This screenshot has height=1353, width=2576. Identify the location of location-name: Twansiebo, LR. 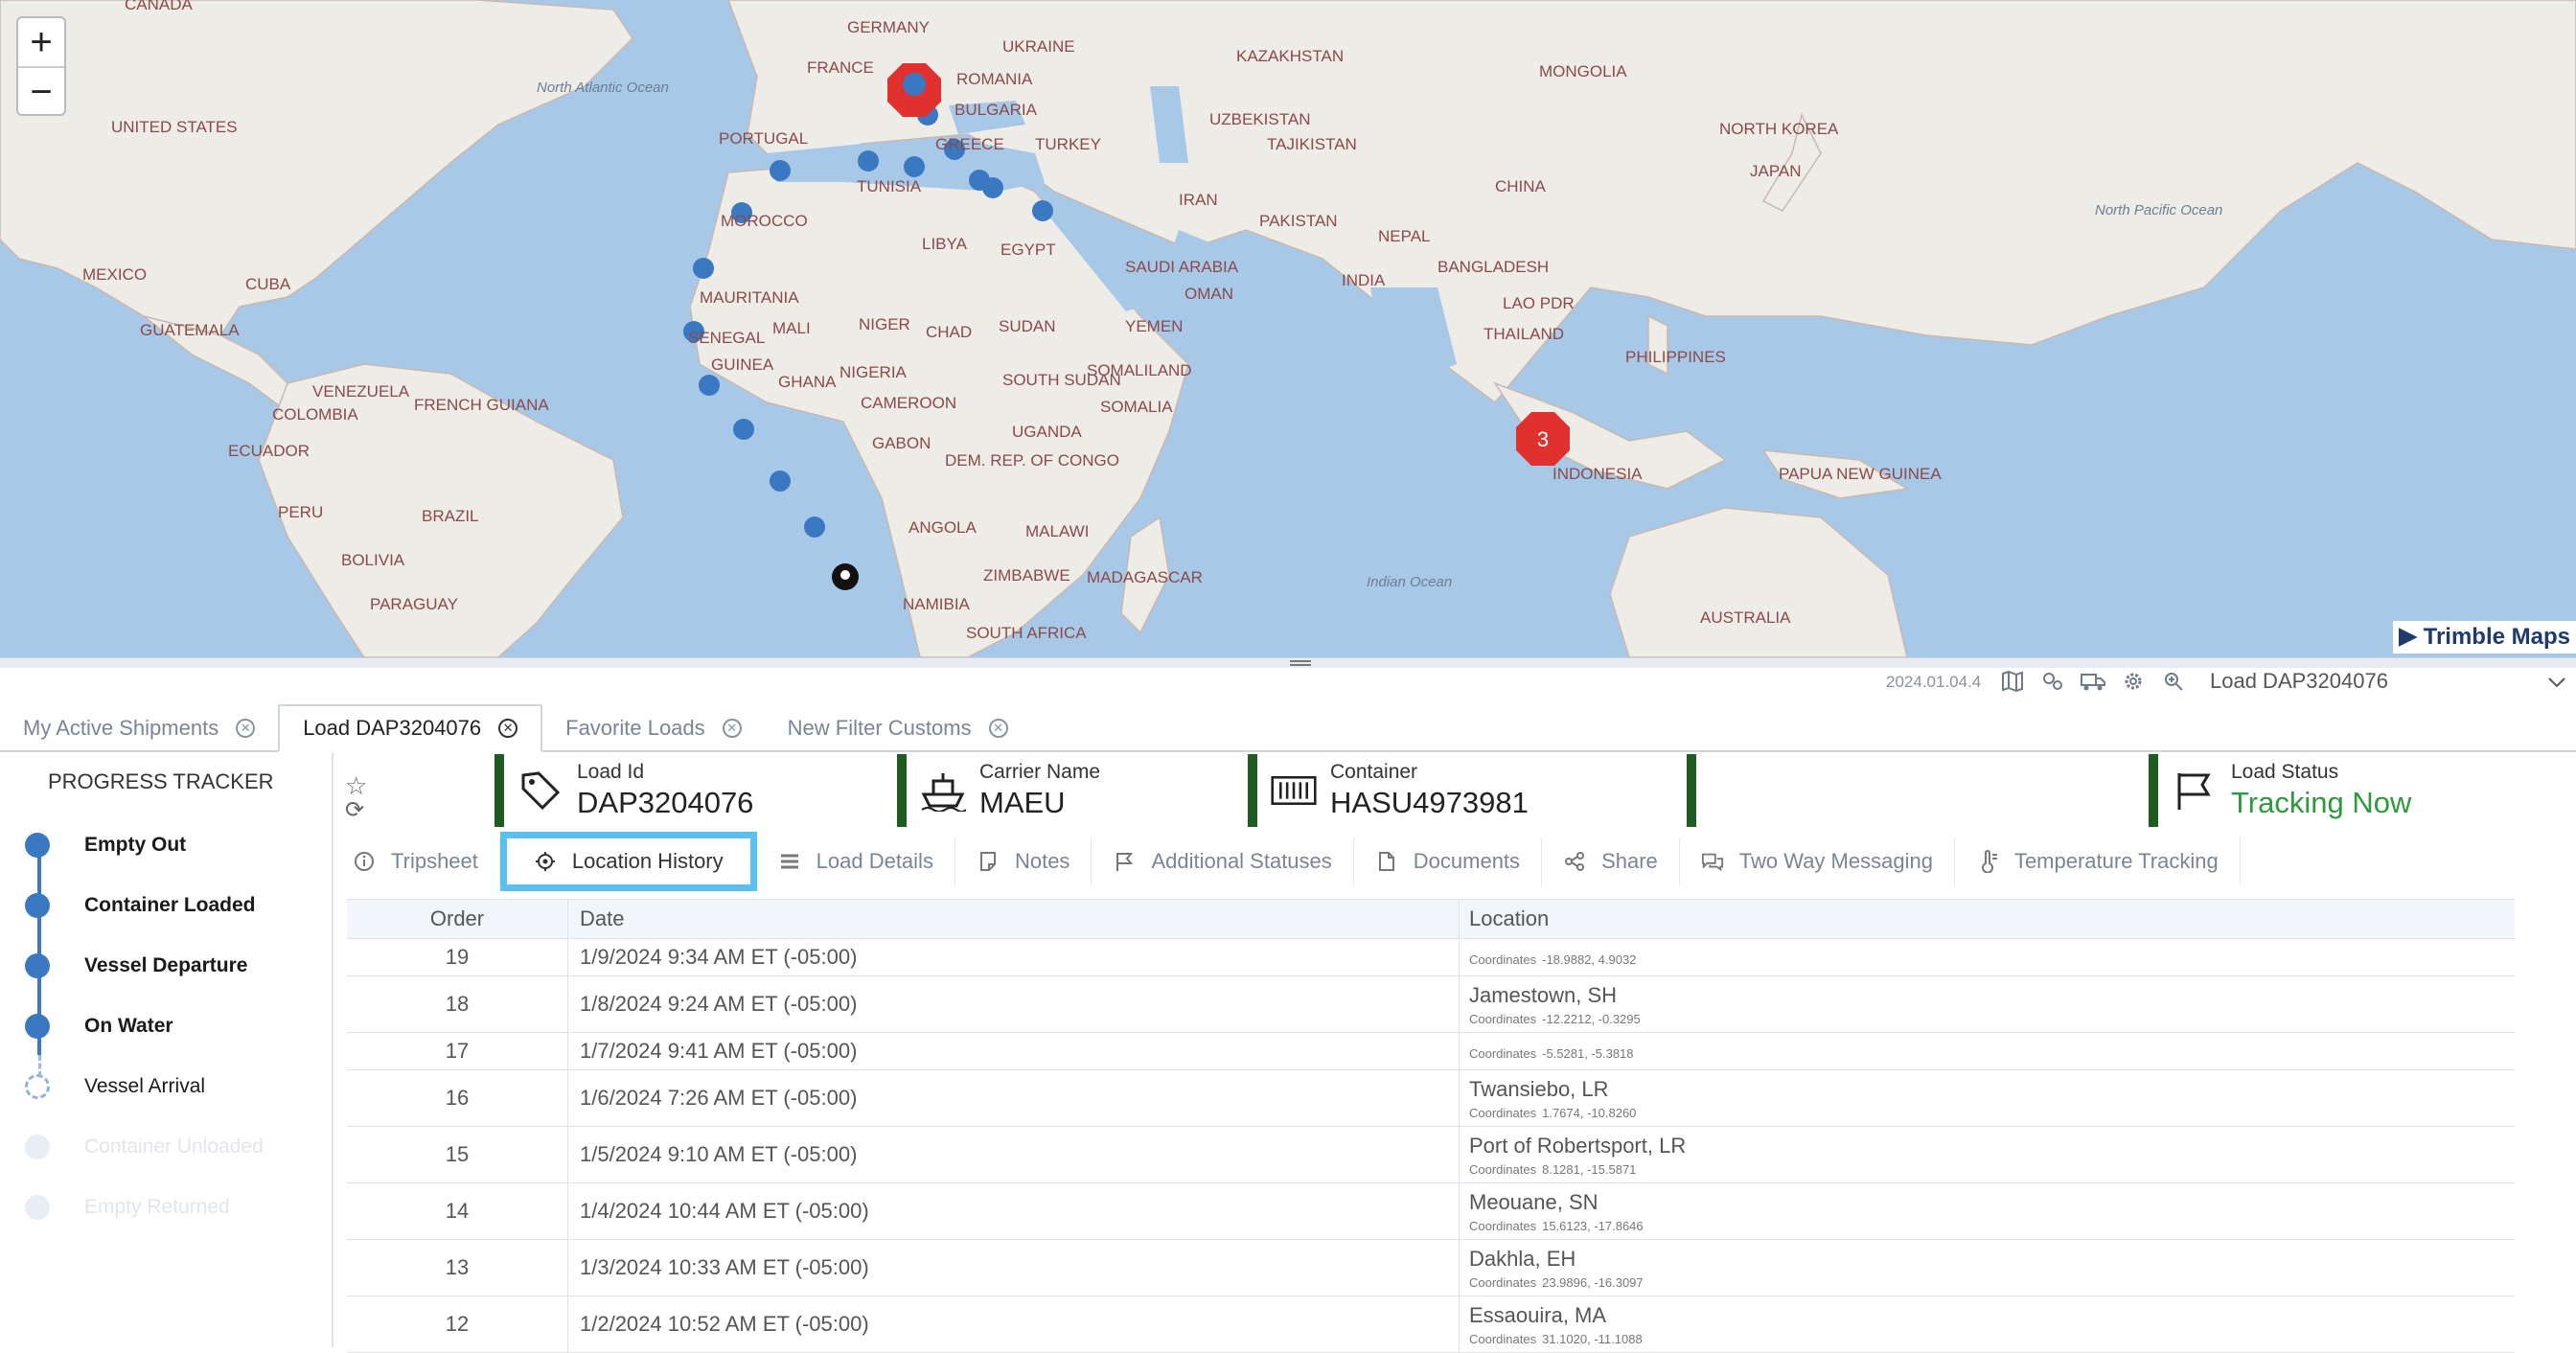
(1539, 1088).